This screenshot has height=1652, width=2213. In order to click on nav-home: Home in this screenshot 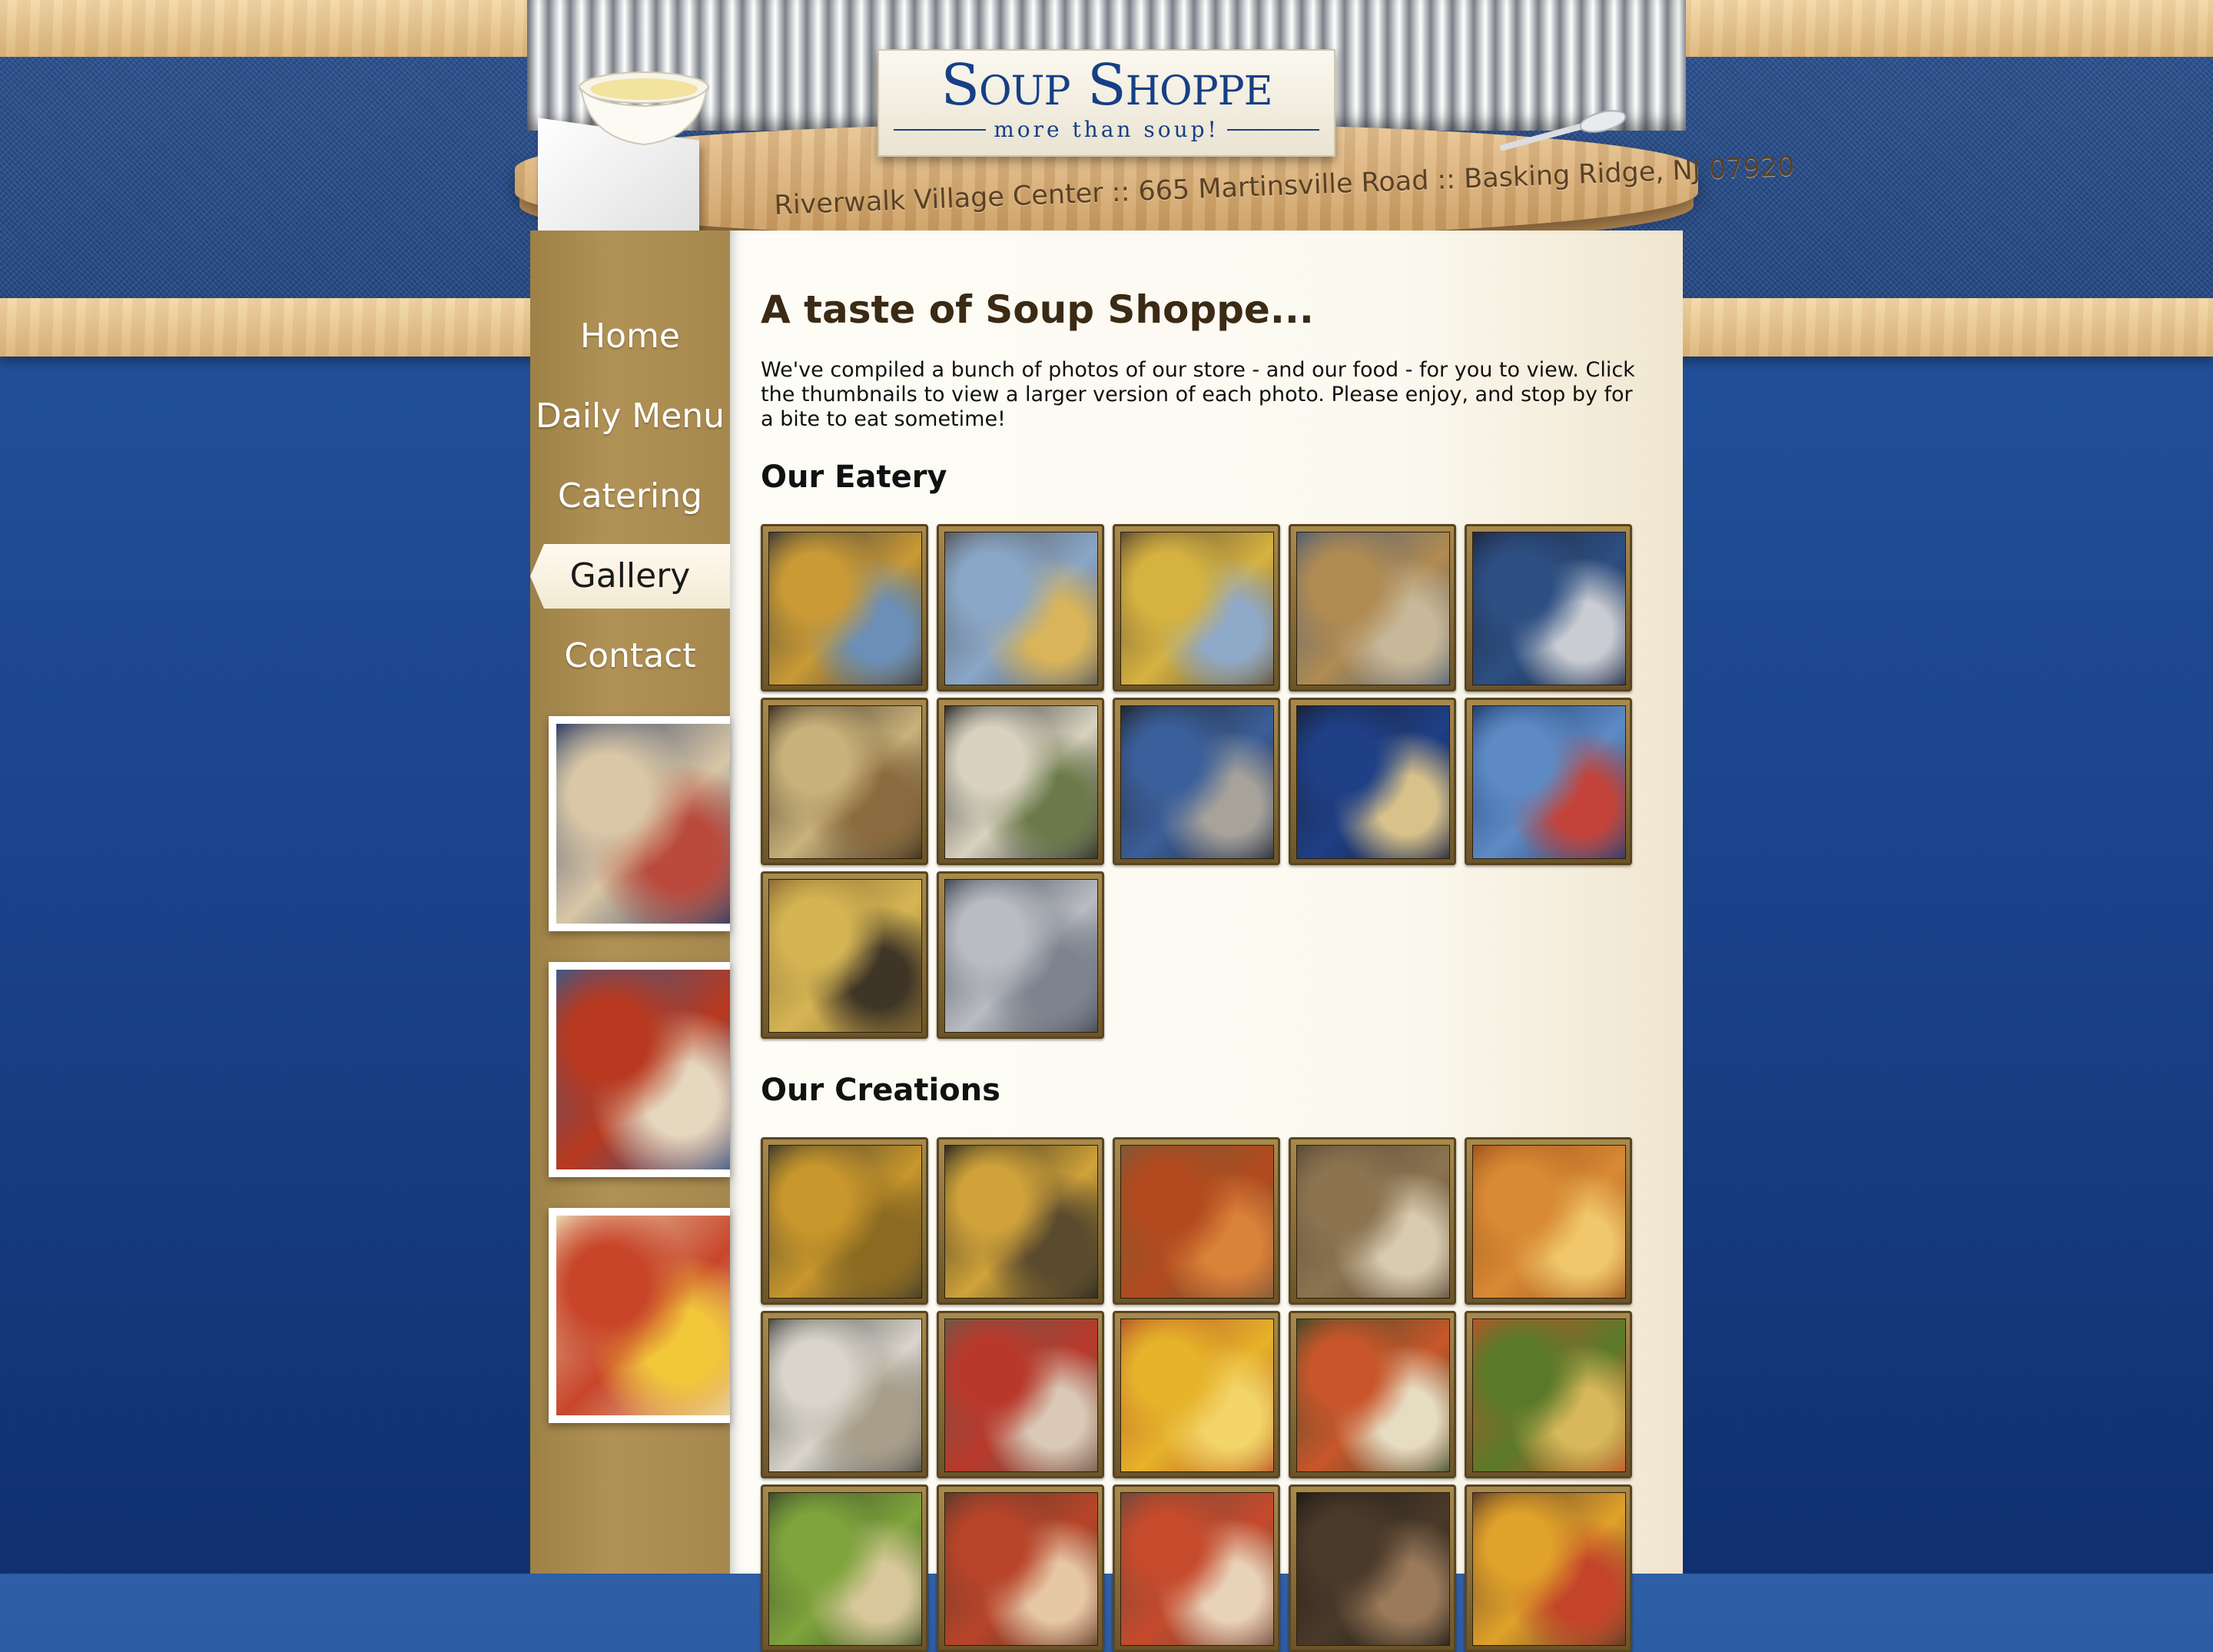, I will do `click(630, 336)`.